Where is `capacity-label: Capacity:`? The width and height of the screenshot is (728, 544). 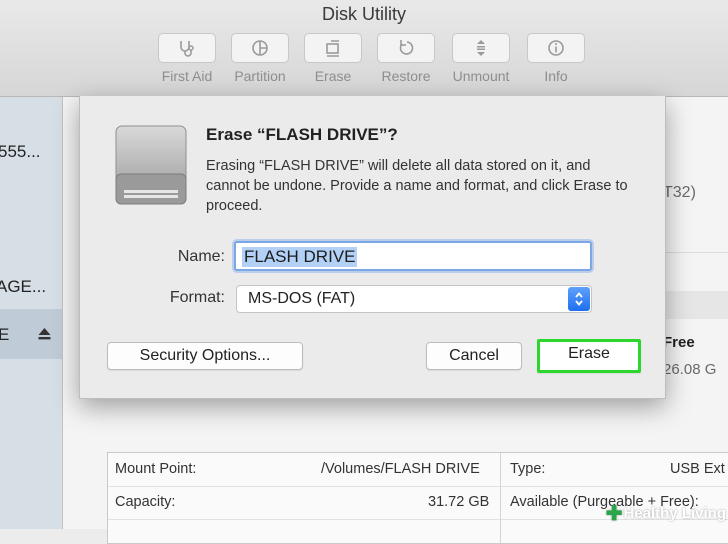 capacity-label: Capacity: is located at coordinates (145, 502).